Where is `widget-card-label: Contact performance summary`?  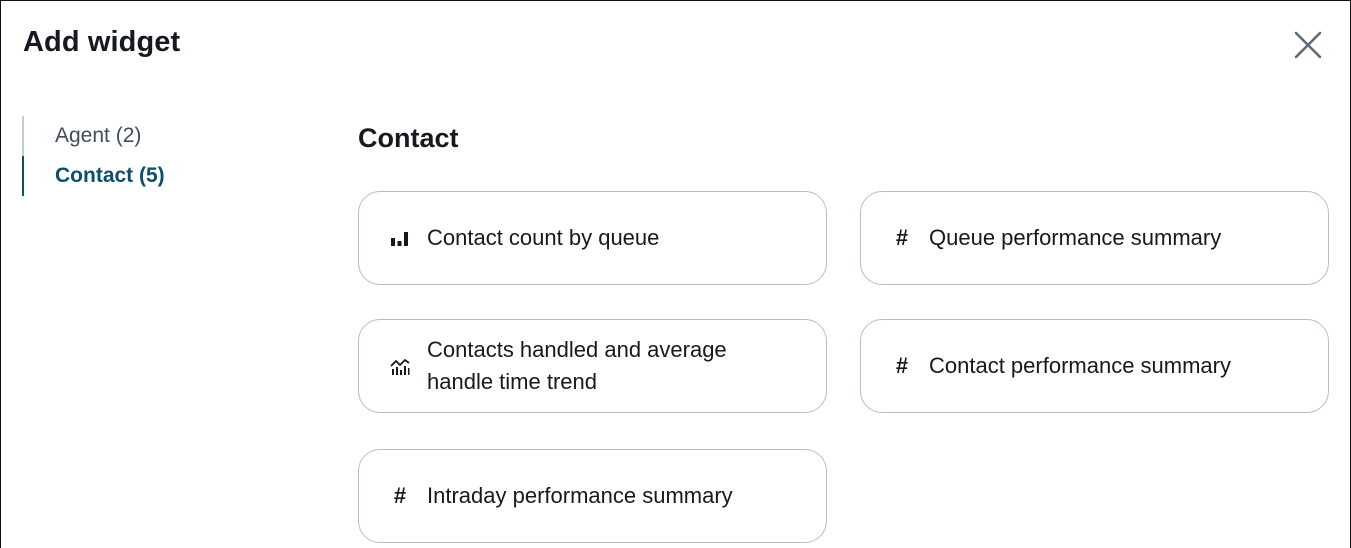
widget-card-label: Contact performance summary is located at coordinates (1080, 365).